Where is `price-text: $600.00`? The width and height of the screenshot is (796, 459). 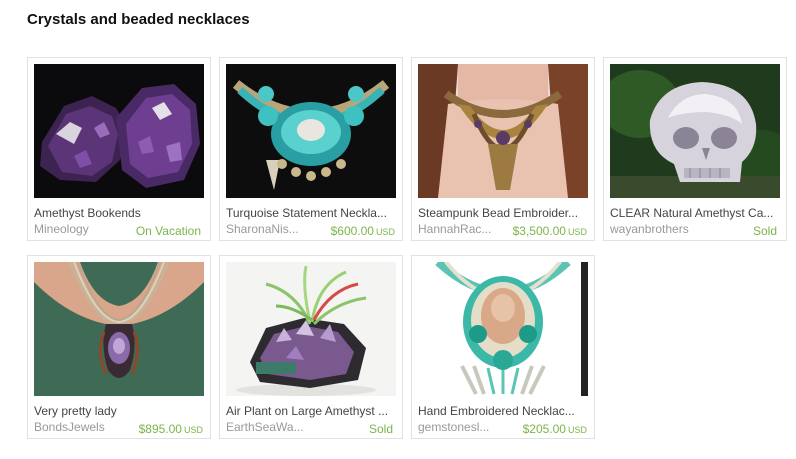
price-text: $600.00 is located at coordinates (352, 231).